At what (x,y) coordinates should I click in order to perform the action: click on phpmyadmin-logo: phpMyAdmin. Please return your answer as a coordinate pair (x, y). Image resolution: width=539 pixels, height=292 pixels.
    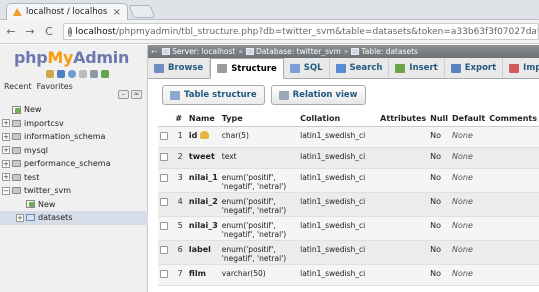
    Looking at the image, I should click on (71, 57).